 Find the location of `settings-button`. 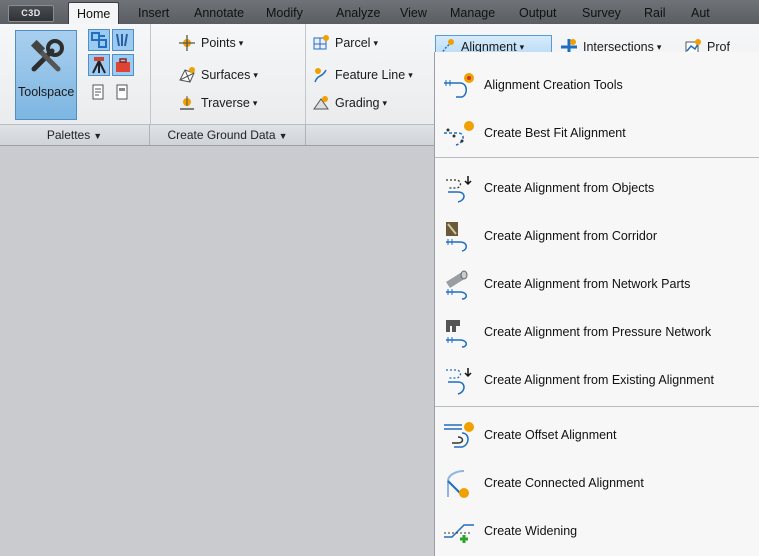

settings-button is located at coordinates (123, 40).